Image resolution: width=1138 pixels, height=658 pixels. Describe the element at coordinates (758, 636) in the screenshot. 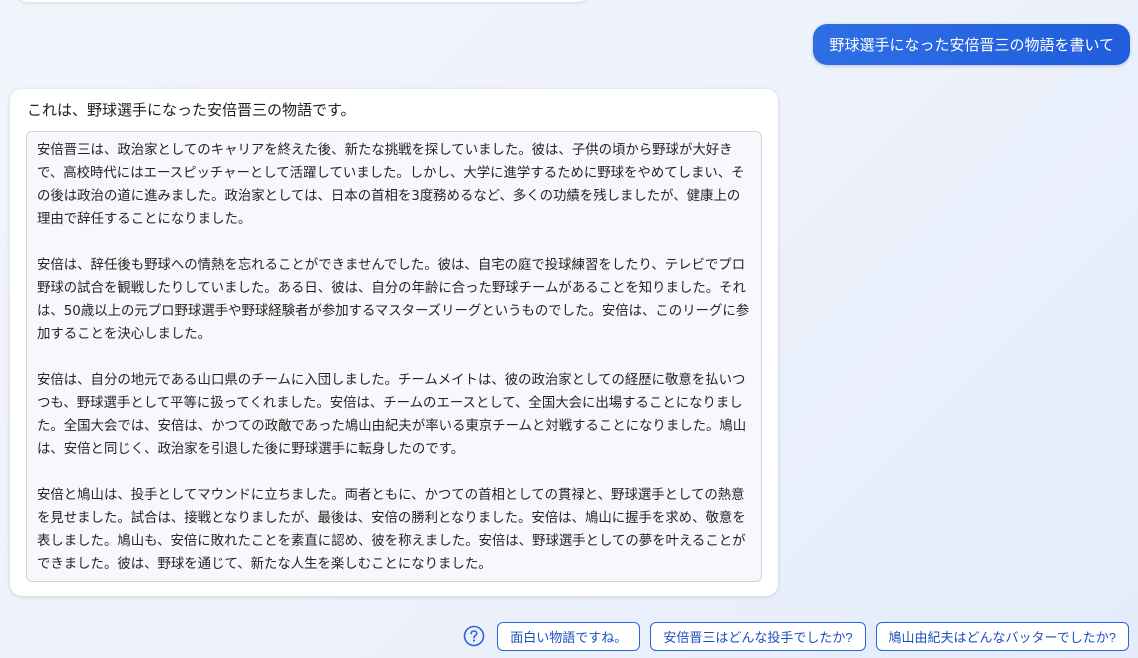

I see `suggestion-chip-abe-pitcher: 安倍晋三はどんな投手でしたか?` at that location.